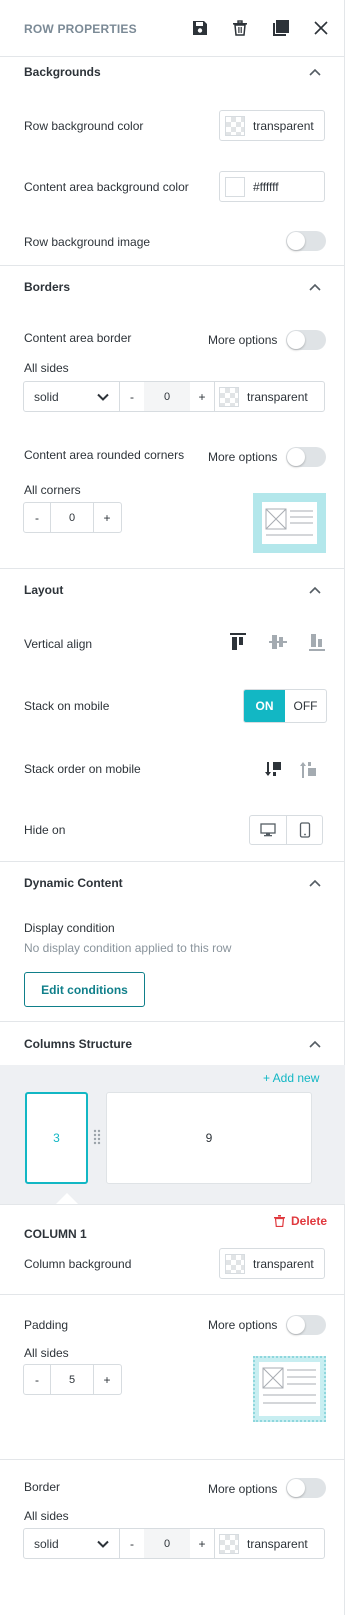 Image resolution: width=354 pixels, height=1615 pixels. Describe the element at coordinates (264, 706) in the screenshot. I see `stack-on-button: ON` at that location.